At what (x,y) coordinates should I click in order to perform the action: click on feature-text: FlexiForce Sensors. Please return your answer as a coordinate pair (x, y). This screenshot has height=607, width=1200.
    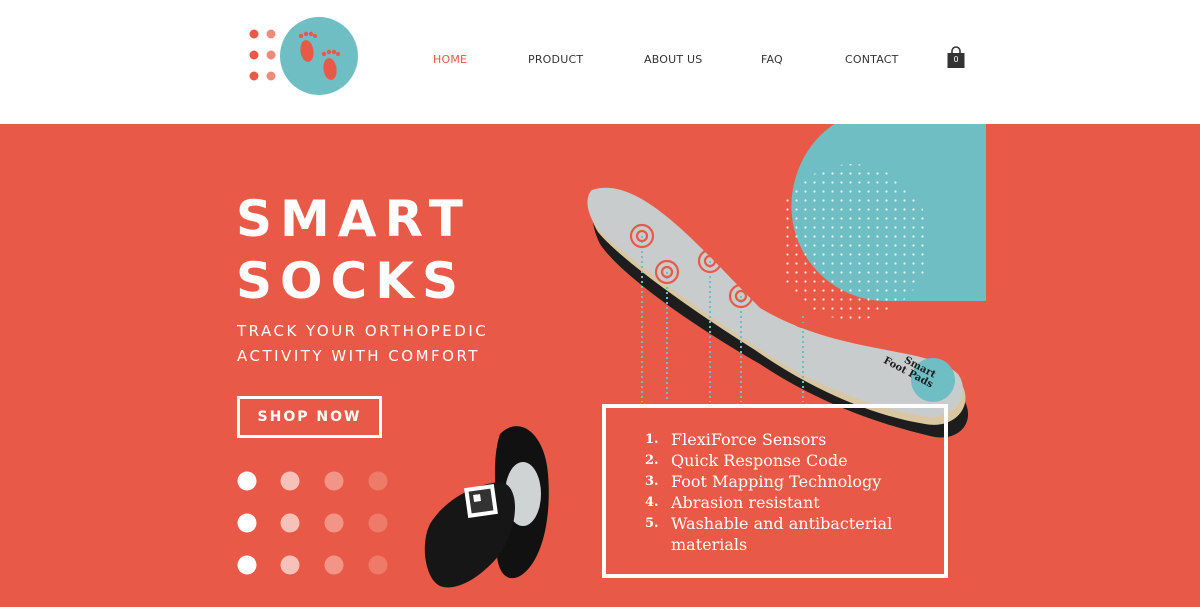
    Looking at the image, I should click on (749, 439).